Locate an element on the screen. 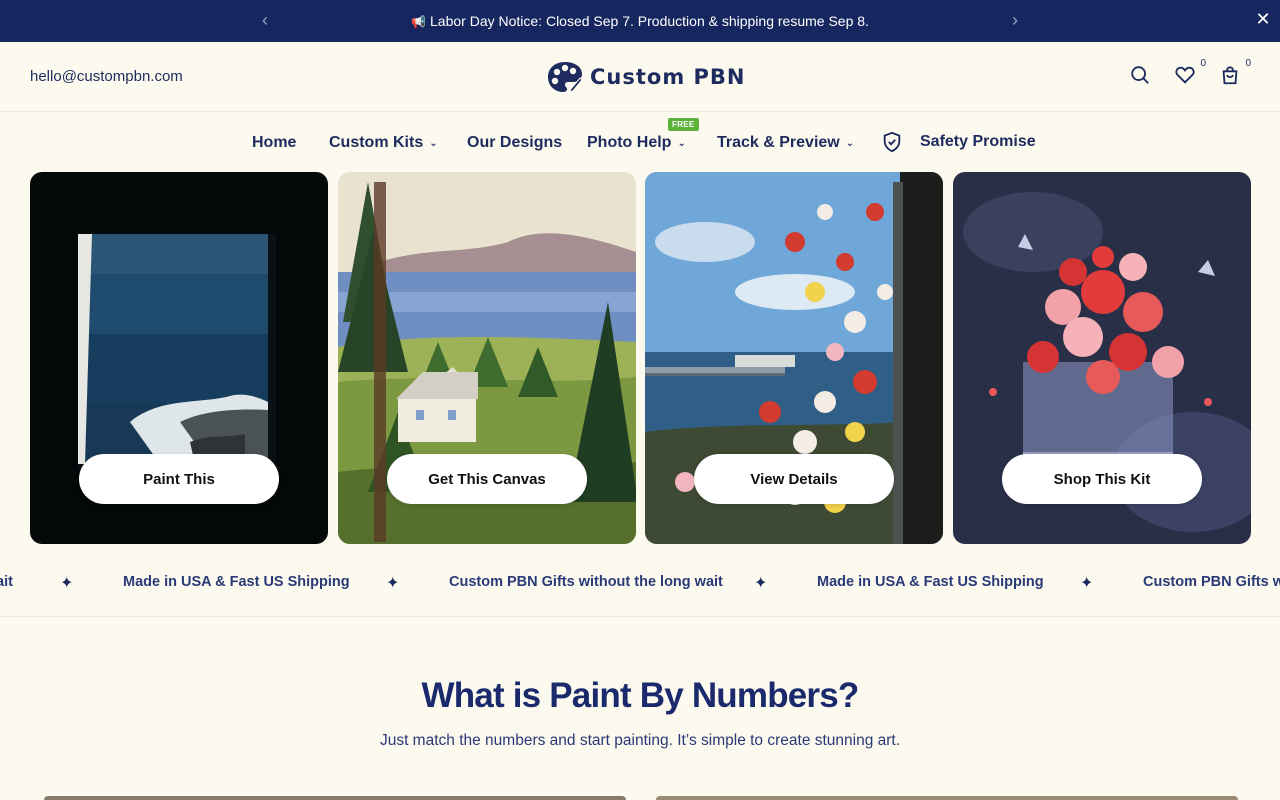 The height and width of the screenshot is (800, 1280). paint-this-button: Paint This is located at coordinates (179, 479).